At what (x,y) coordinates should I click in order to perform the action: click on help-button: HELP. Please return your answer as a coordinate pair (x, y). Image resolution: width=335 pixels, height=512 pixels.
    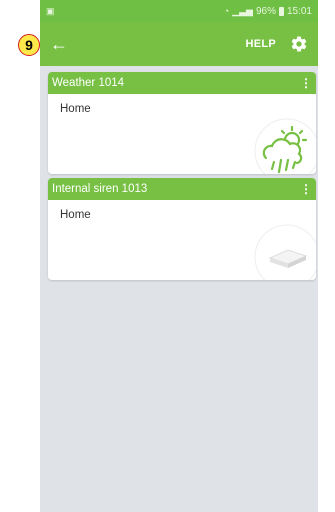
    Looking at the image, I should click on (260, 44).